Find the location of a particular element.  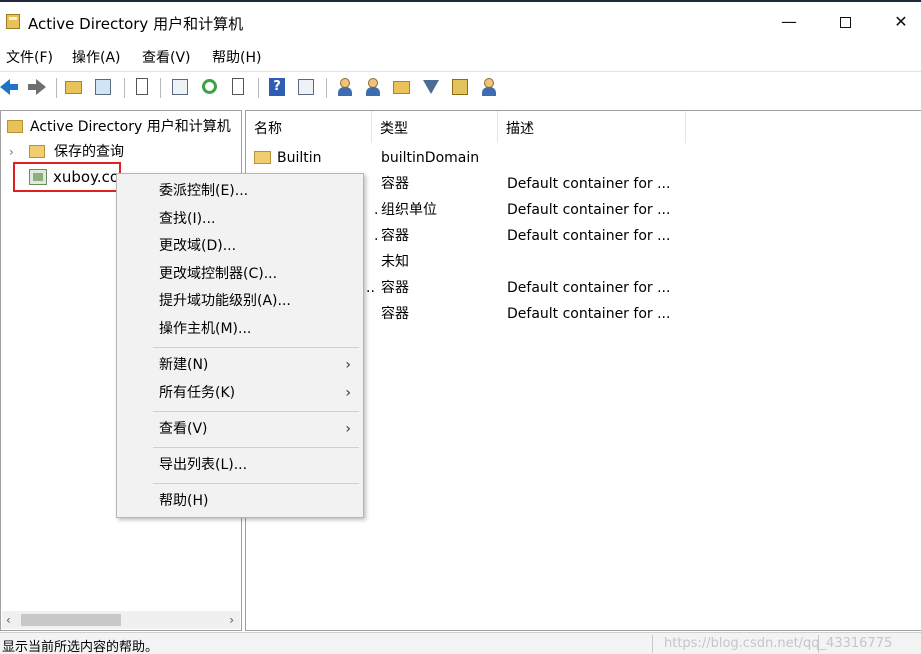

new-user-button is located at coordinates (345, 87).